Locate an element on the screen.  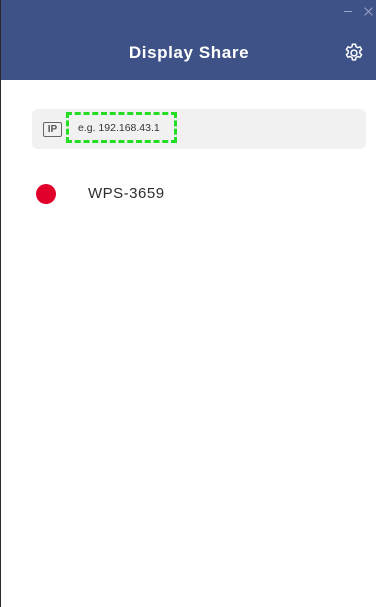
title-bar: Display Share is located at coordinates (188, 40).